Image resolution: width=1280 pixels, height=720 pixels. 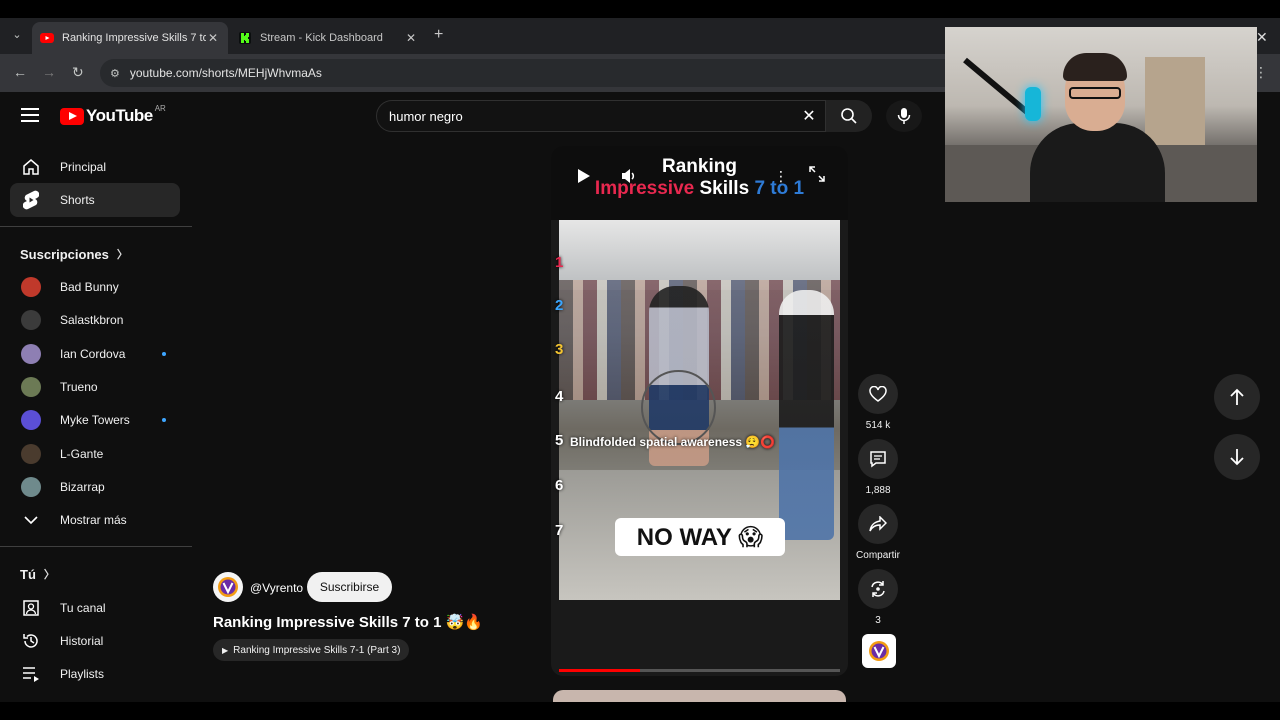 I want to click on arrow-down-icon, so click(x=1237, y=457).